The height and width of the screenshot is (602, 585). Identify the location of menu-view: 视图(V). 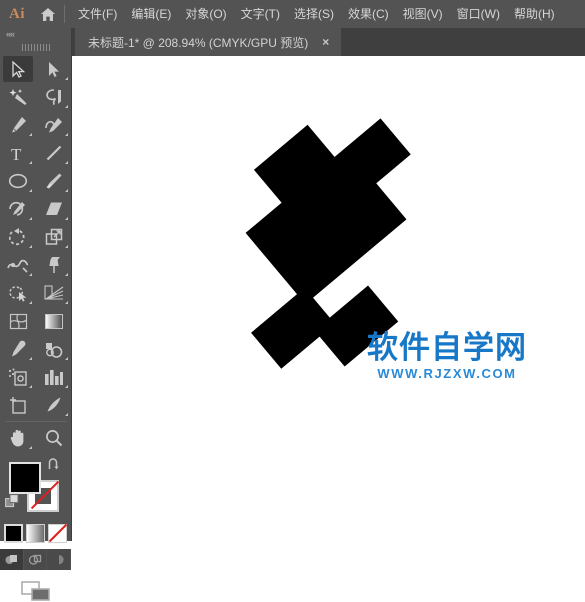
(423, 14).